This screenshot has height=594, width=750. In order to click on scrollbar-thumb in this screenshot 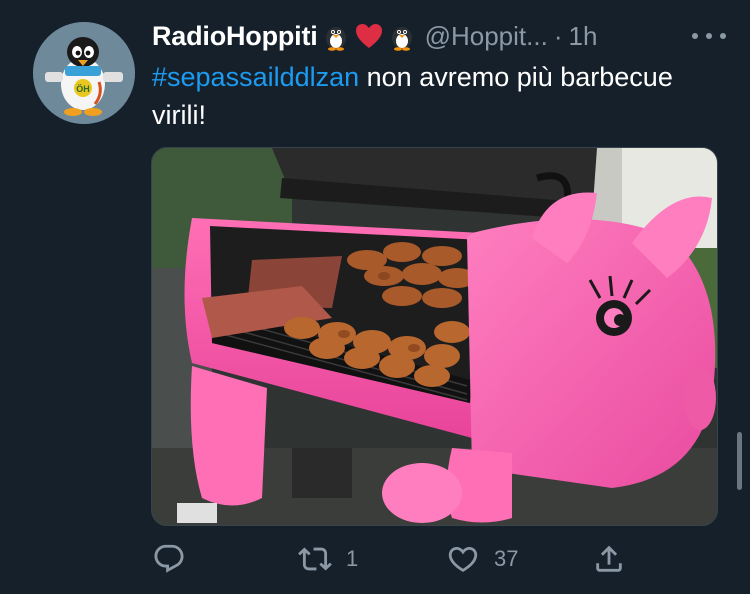, I will do `click(739, 461)`.